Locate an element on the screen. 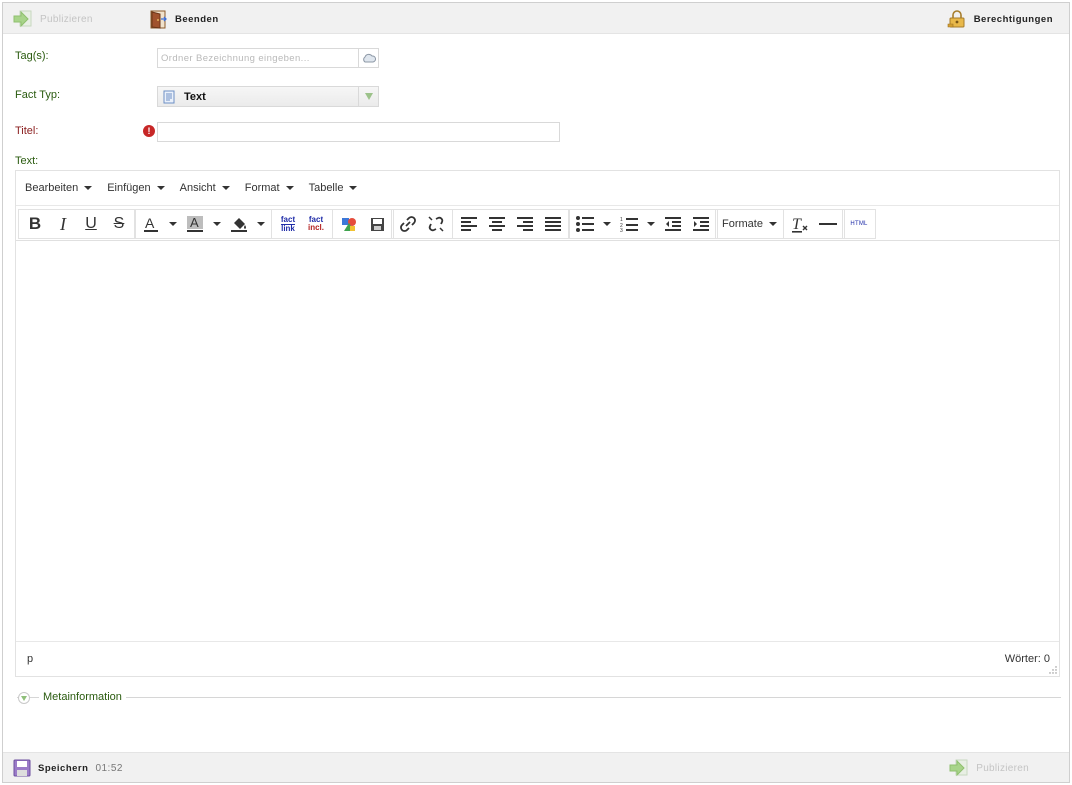 The height and width of the screenshot is (785, 1072). fill-color-dropdown is located at coordinates (261, 224).